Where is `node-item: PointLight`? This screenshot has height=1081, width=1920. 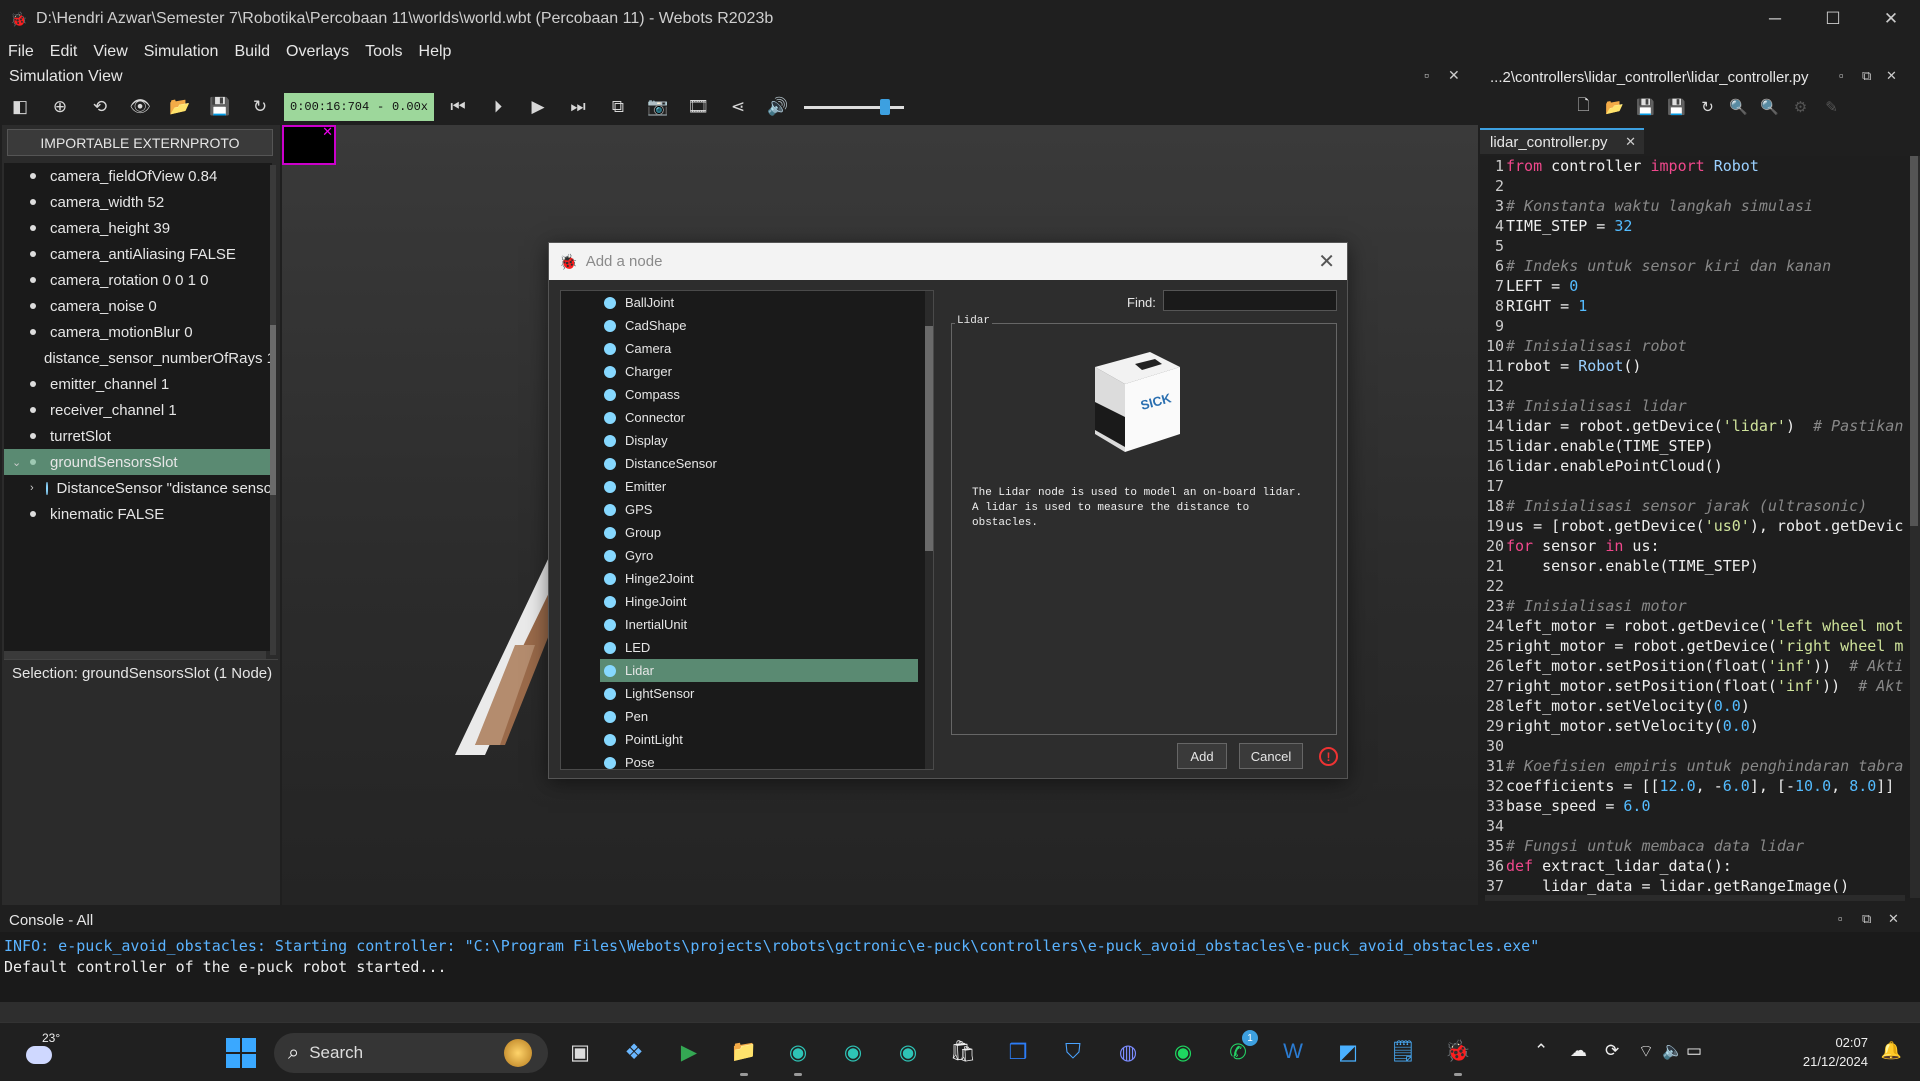
node-item: PointLight is located at coordinates (747, 739).